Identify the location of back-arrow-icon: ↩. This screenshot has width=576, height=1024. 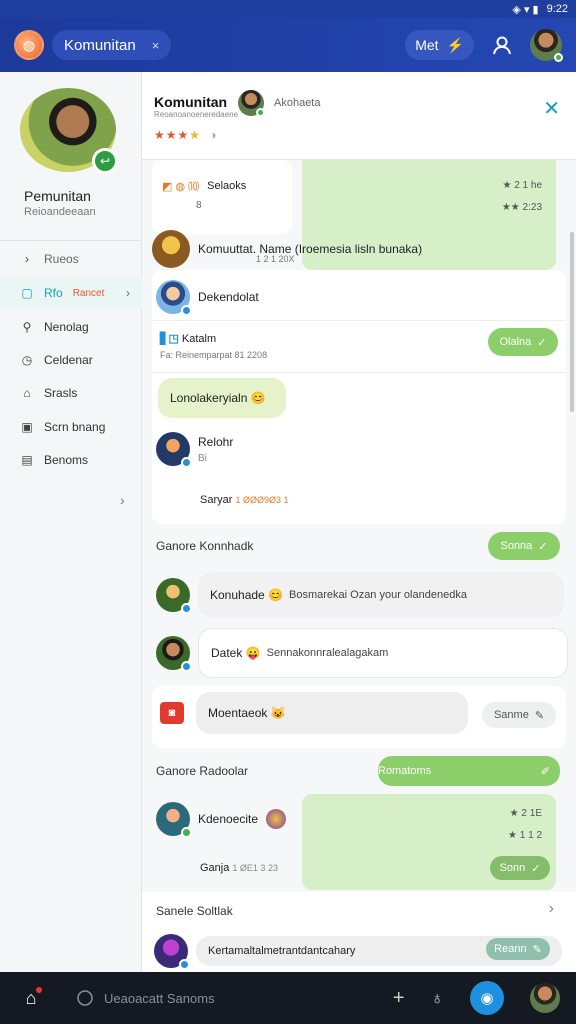
(105, 161).